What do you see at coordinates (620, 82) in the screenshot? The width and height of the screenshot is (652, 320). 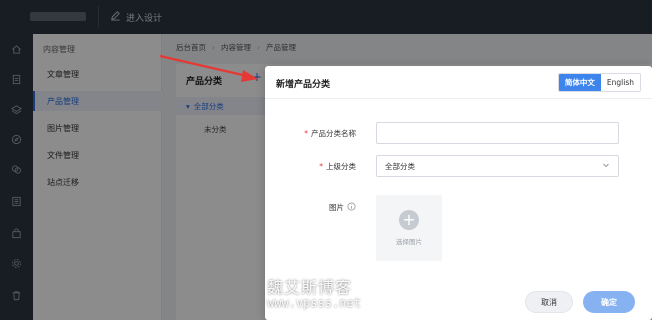 I see `lang-option-en: English` at bounding box center [620, 82].